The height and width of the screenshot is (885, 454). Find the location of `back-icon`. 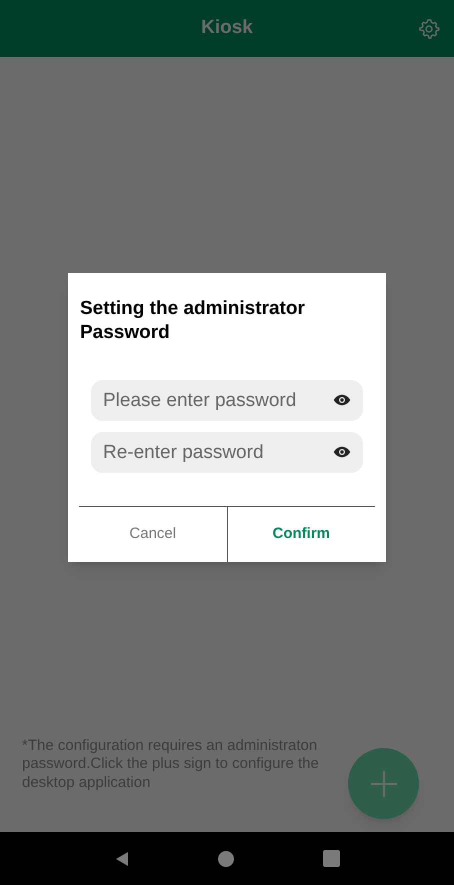

back-icon is located at coordinates (122, 858).